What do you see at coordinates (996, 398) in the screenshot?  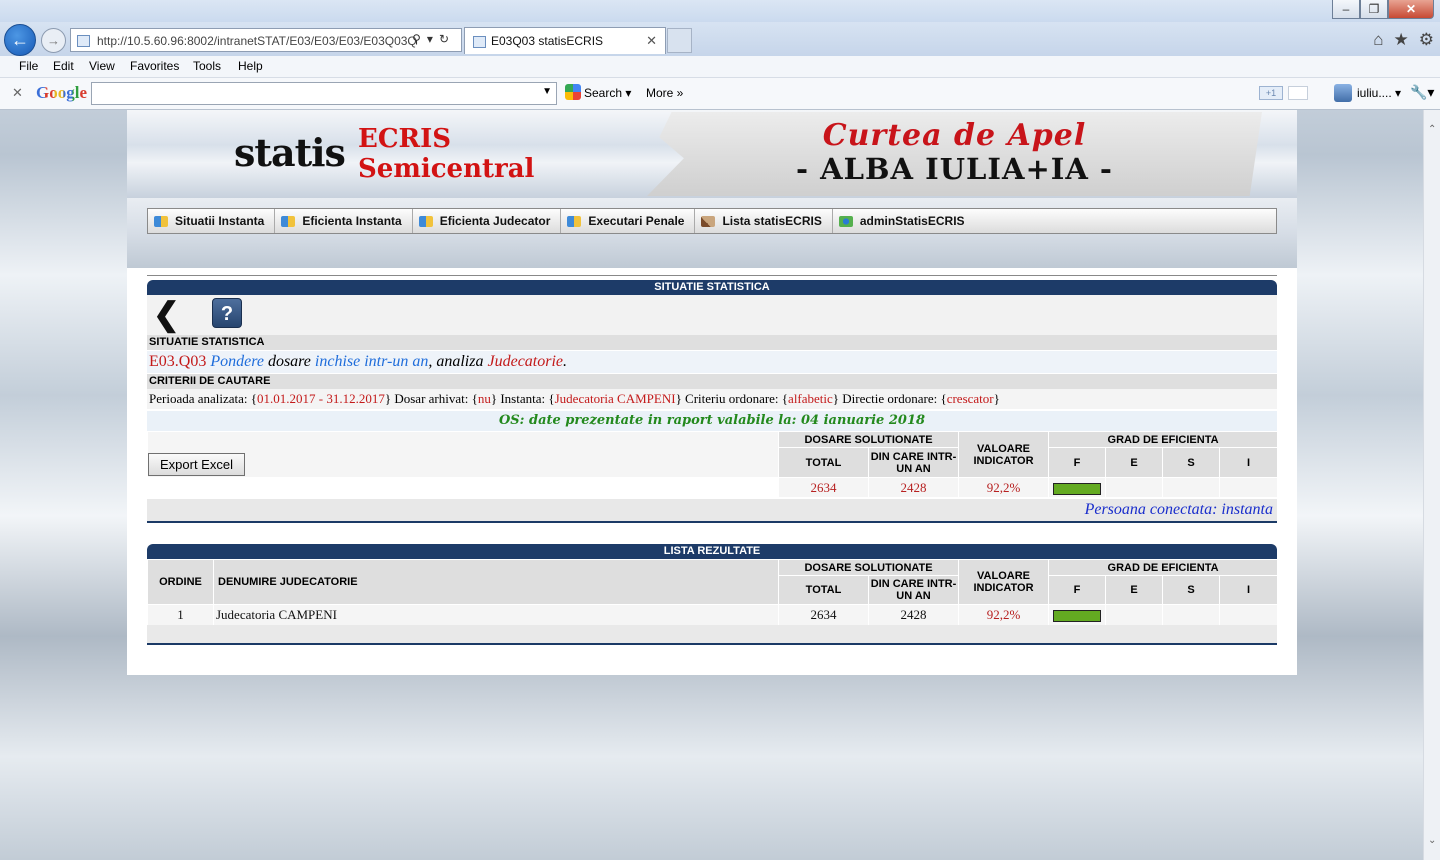 I see `crit-end: }` at bounding box center [996, 398].